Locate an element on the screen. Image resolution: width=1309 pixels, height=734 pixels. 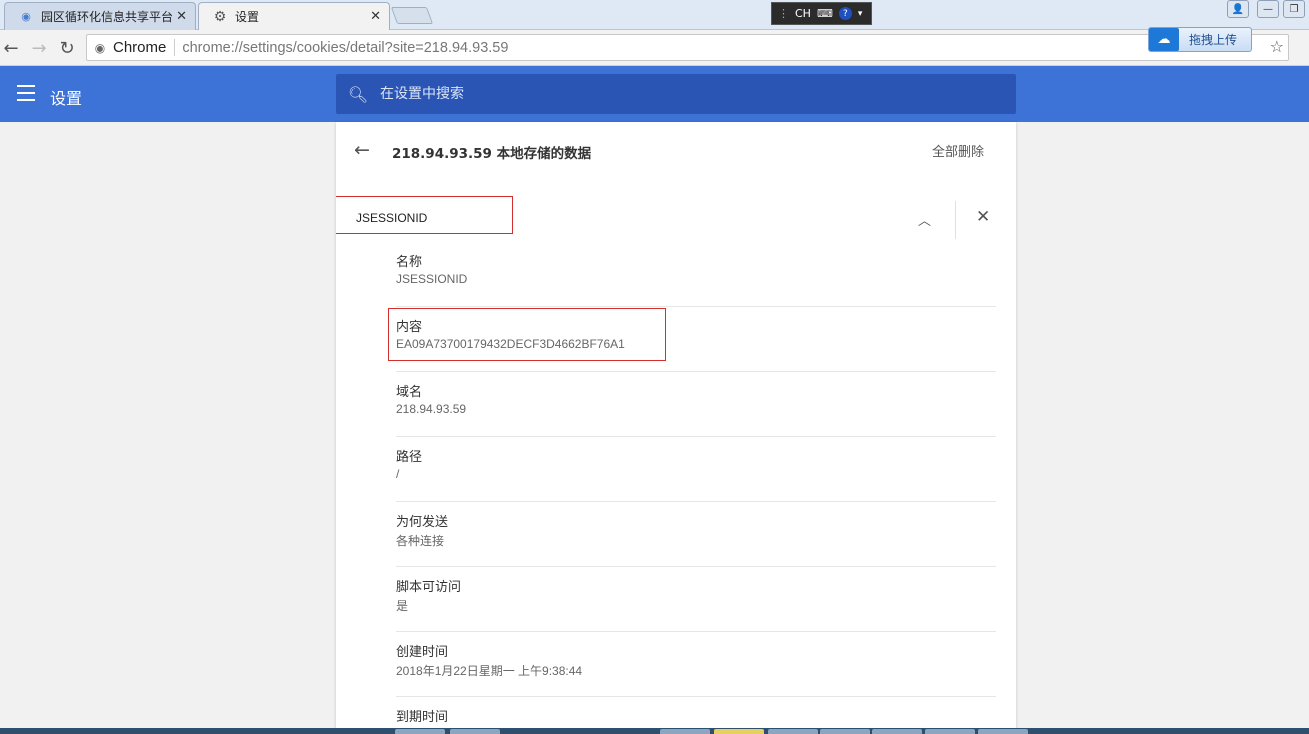
field-script-accessible: 脚本可访问 是 is located at coordinates (696, 598).